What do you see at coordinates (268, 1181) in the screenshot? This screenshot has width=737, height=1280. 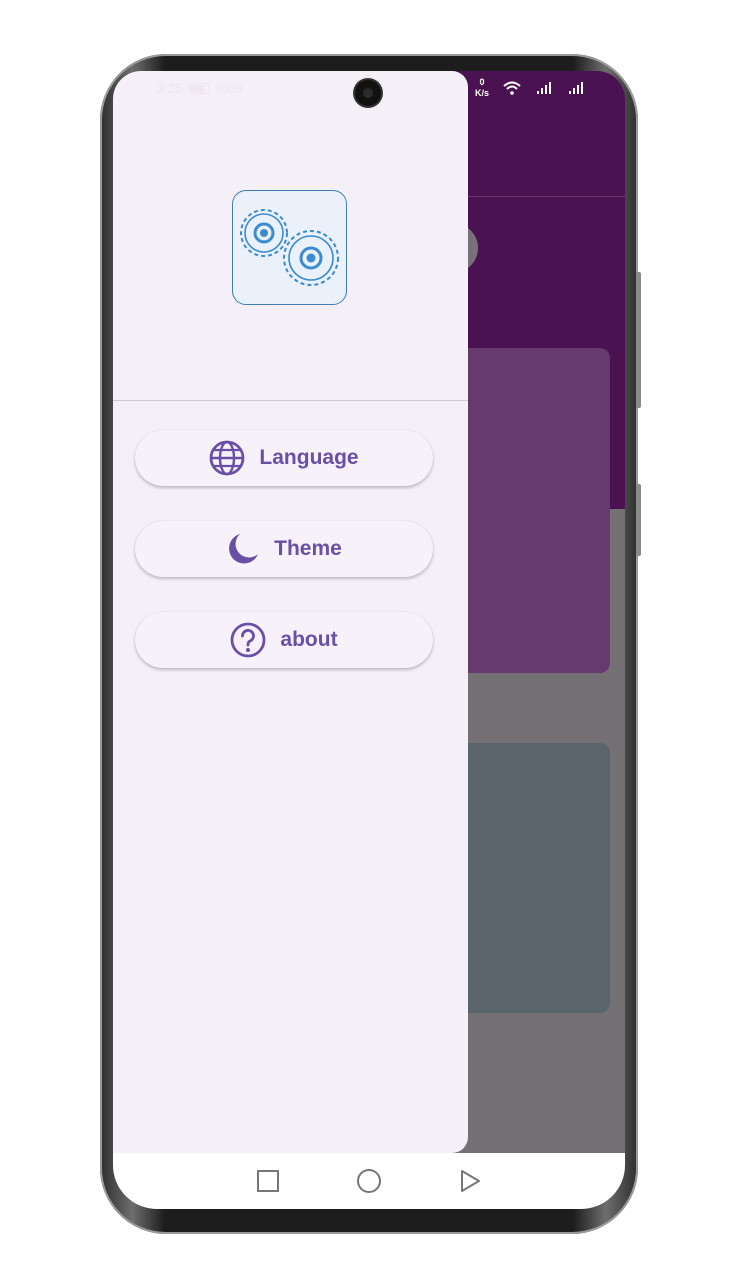 I see `recents-square-icon` at bounding box center [268, 1181].